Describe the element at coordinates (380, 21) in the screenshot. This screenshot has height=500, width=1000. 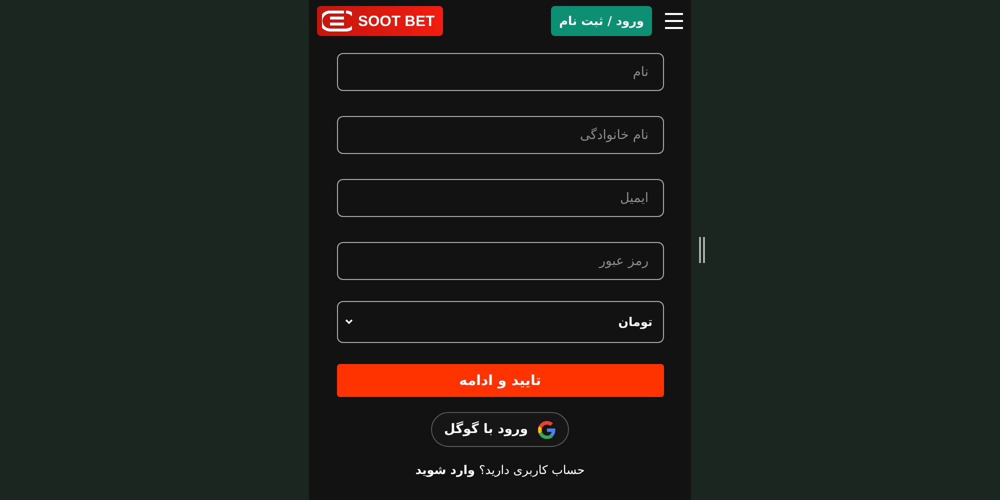
I see `logo: SOOT BET` at that location.